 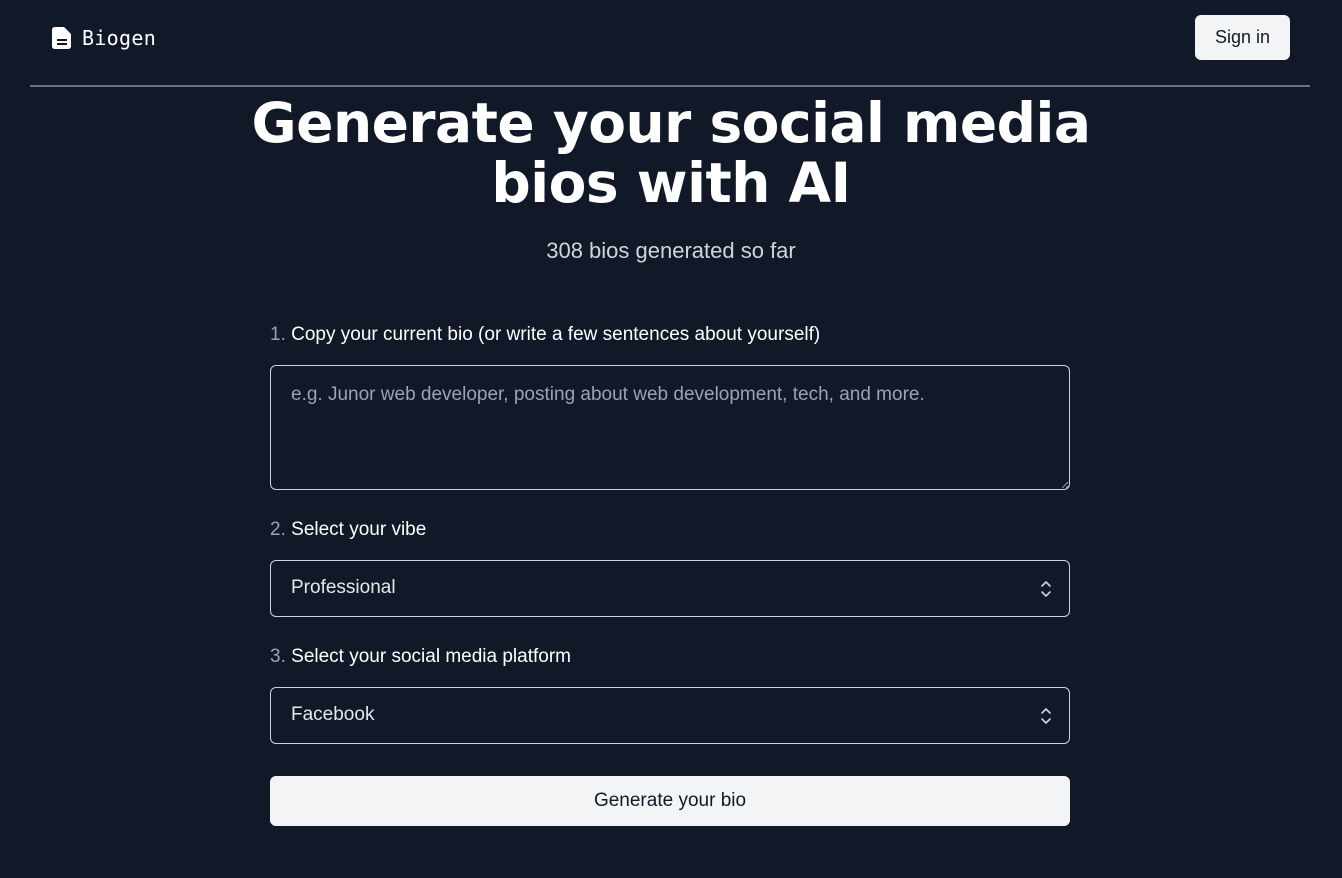 I want to click on step-2-text: Select your vibe, so click(x=359, y=529).